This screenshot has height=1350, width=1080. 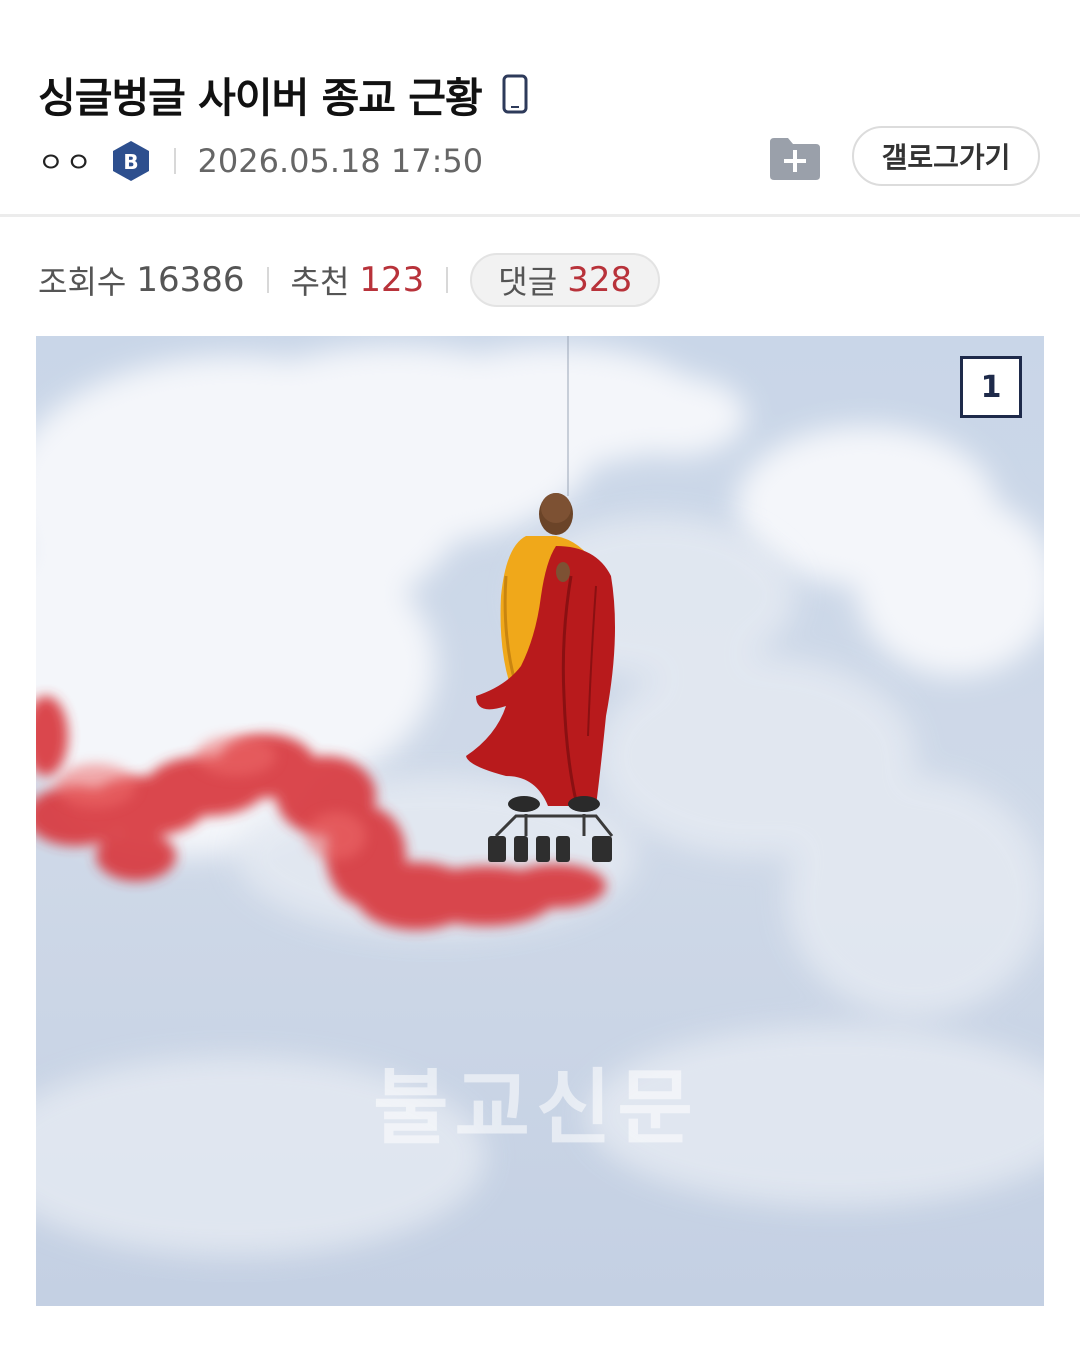 What do you see at coordinates (600, 280) in the screenshot?
I see `comments-count: 328` at bounding box center [600, 280].